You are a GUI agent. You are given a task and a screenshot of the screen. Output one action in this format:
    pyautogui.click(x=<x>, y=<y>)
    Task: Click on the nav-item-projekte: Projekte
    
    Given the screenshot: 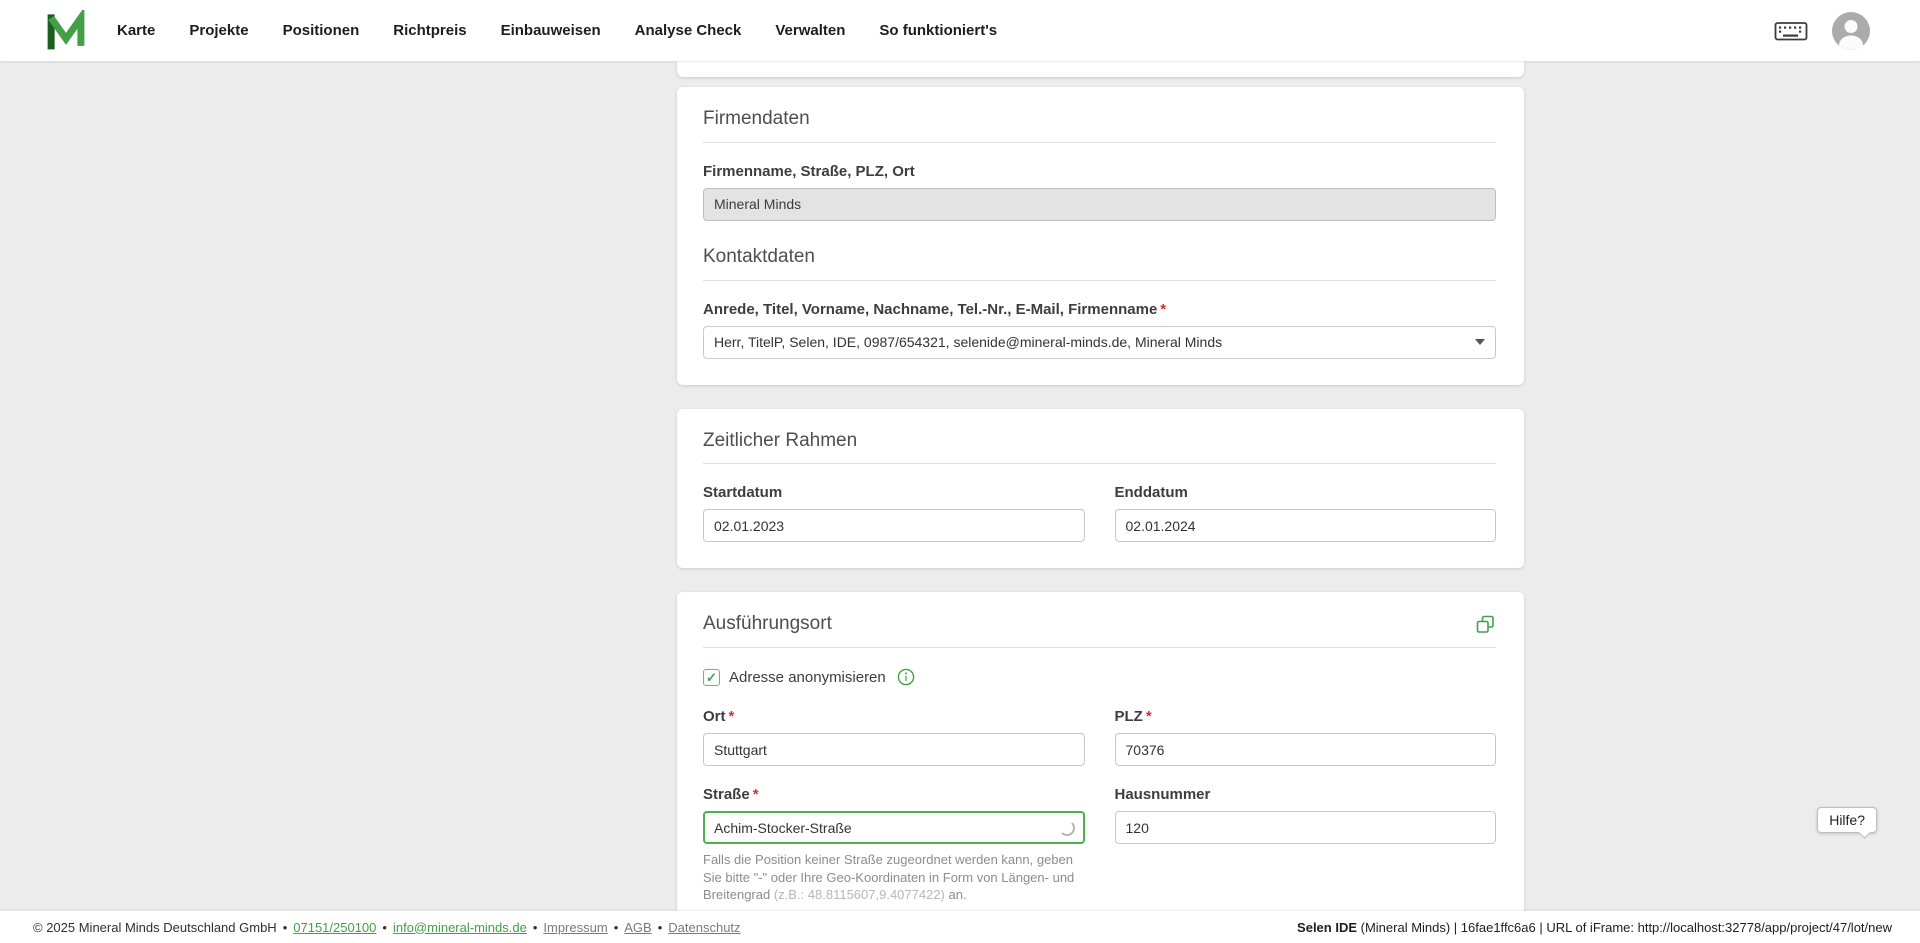 What is the action you would take?
    pyautogui.click(x=218, y=30)
    